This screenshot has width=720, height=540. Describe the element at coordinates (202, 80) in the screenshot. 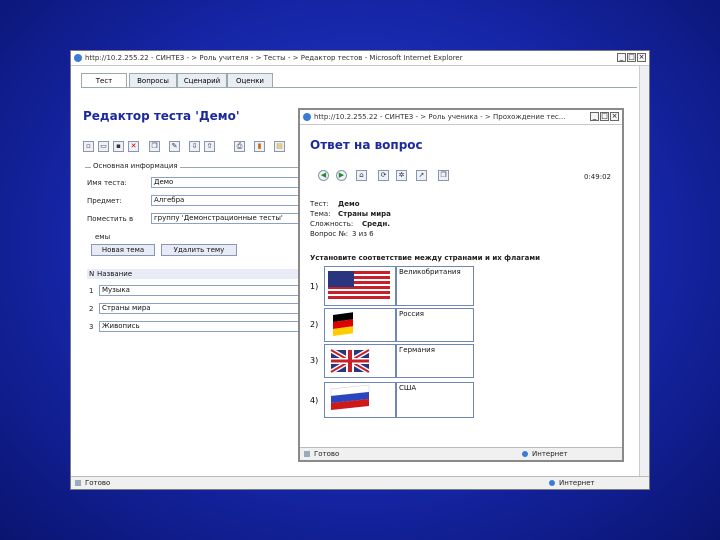

I see `tab-scenario: Сценарий` at that location.